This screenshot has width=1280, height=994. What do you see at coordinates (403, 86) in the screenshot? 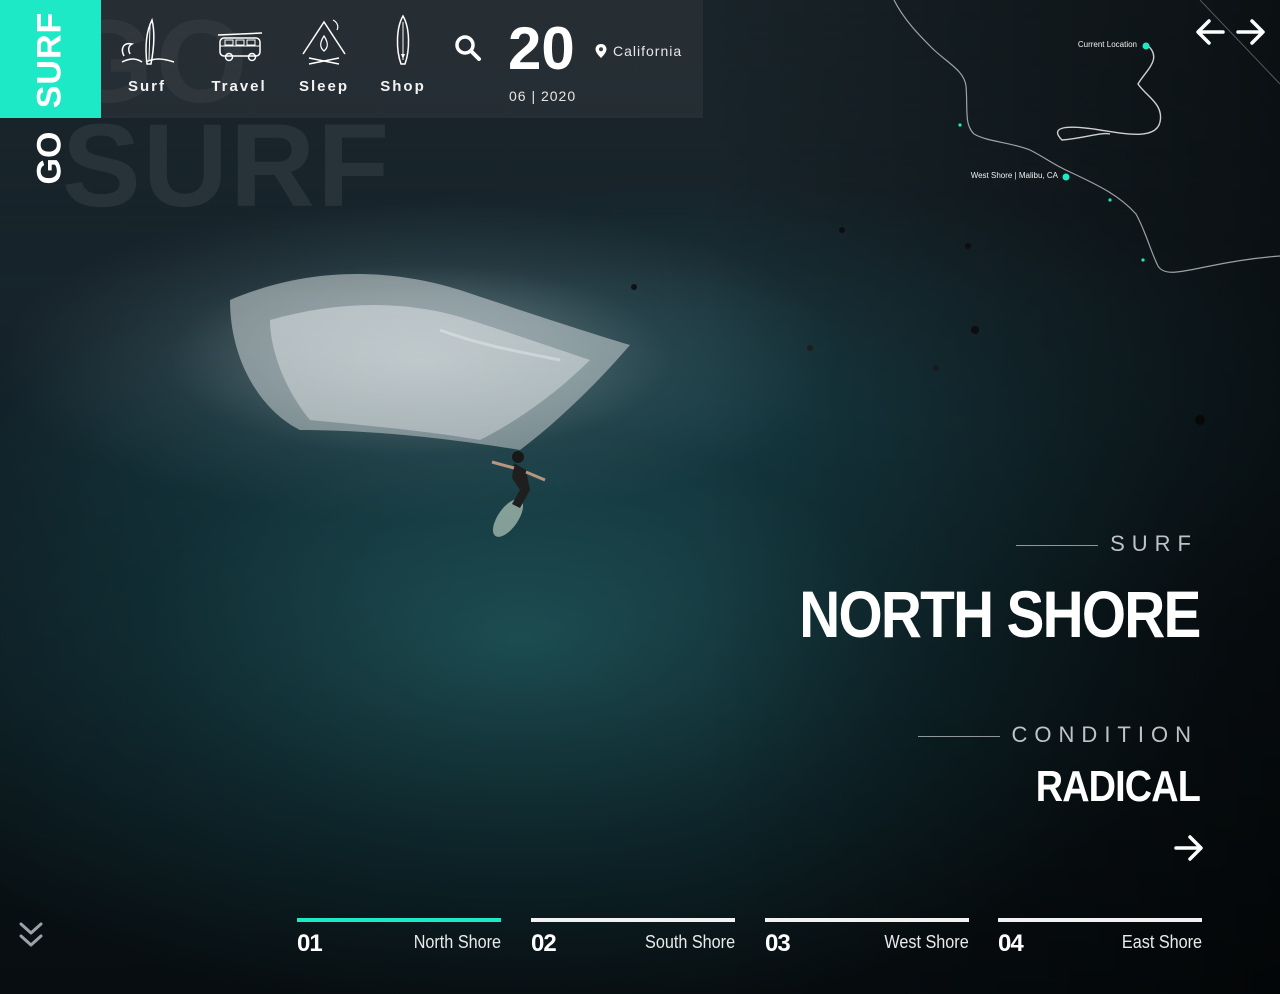
I see `nav-label-shop: Shop` at bounding box center [403, 86].